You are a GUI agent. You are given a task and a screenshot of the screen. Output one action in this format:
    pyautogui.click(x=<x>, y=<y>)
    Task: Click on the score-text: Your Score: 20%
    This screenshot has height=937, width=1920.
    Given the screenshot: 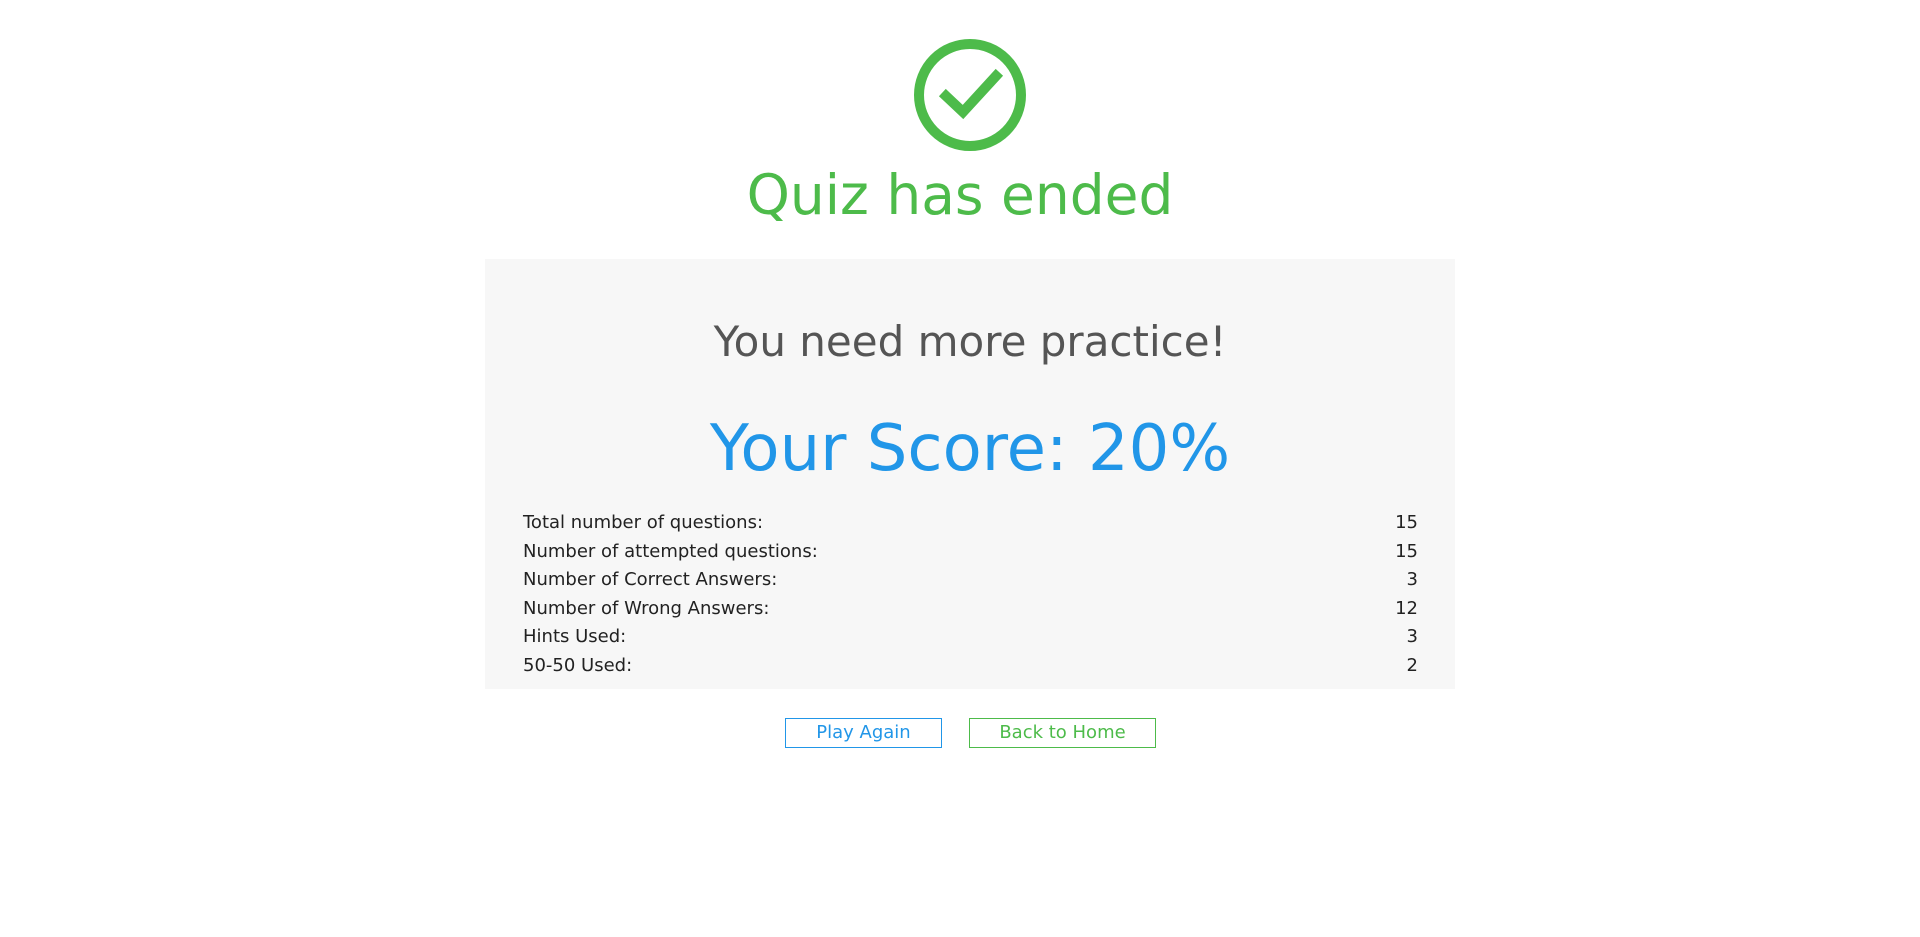 What is the action you would take?
    pyautogui.click(x=970, y=449)
    